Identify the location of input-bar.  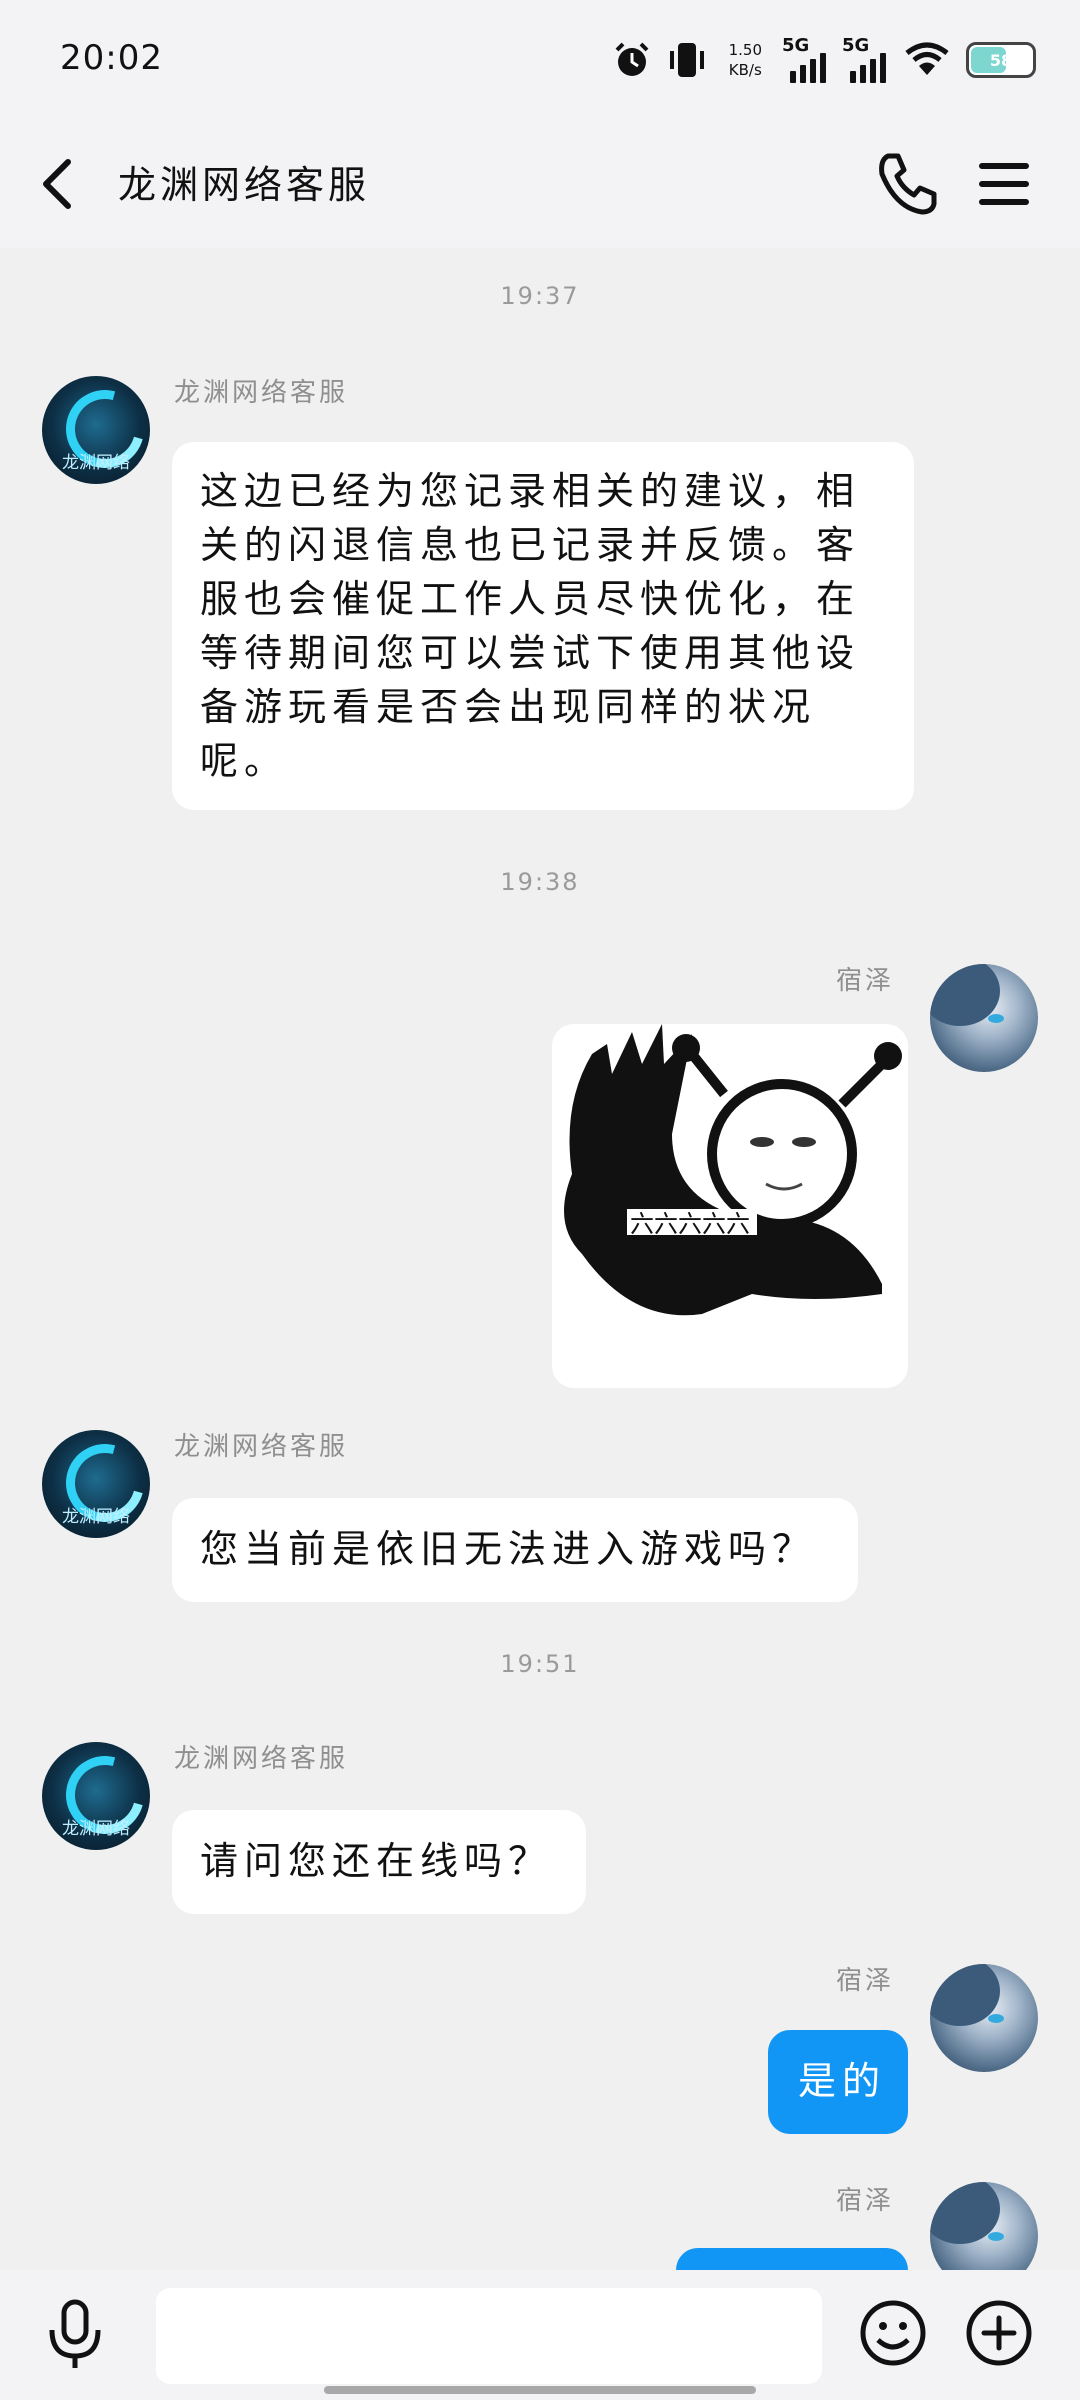
(540, 2335).